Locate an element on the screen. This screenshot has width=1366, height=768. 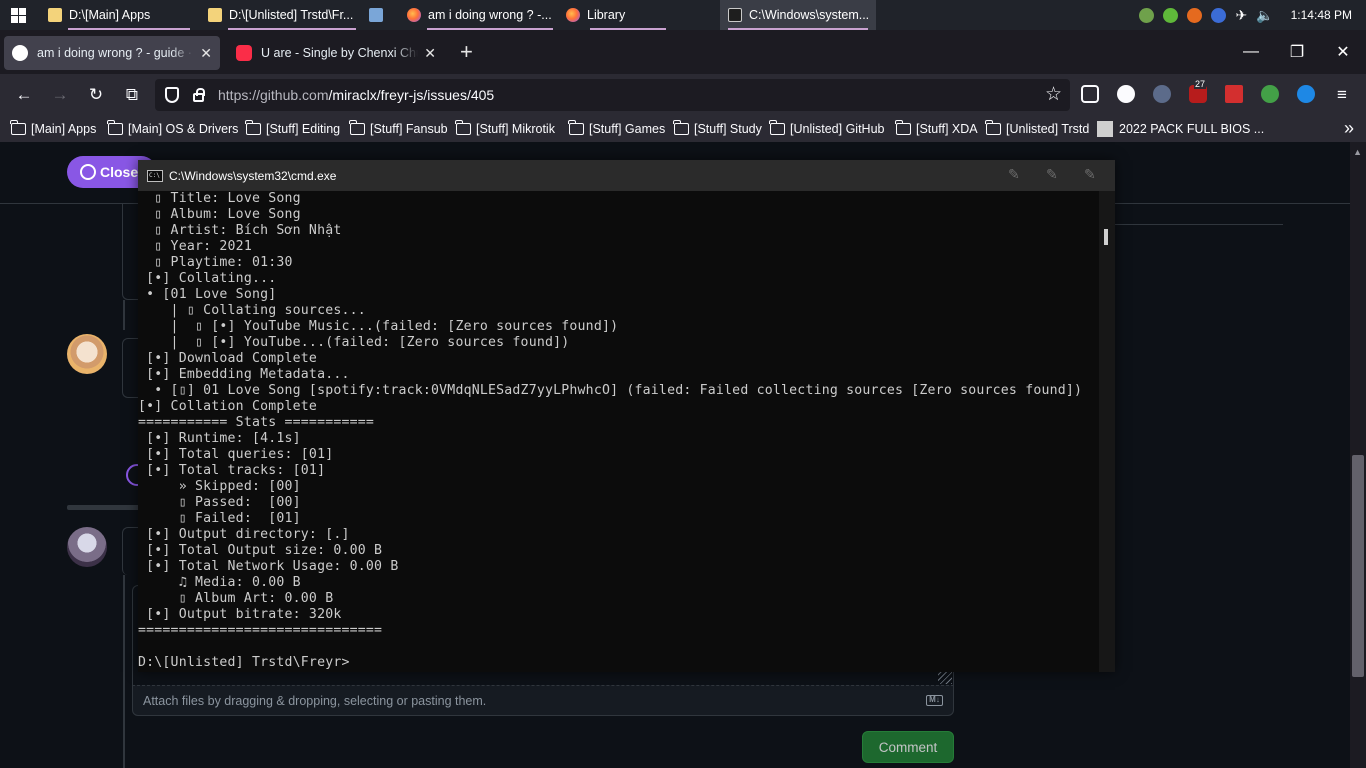
console-line: • [01 Love Song] is located at coordinates (207, 294).